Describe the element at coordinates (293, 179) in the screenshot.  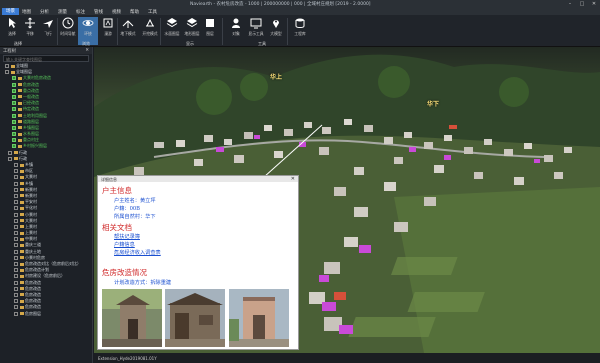
I see `popup-close-icon: ✕` at that location.